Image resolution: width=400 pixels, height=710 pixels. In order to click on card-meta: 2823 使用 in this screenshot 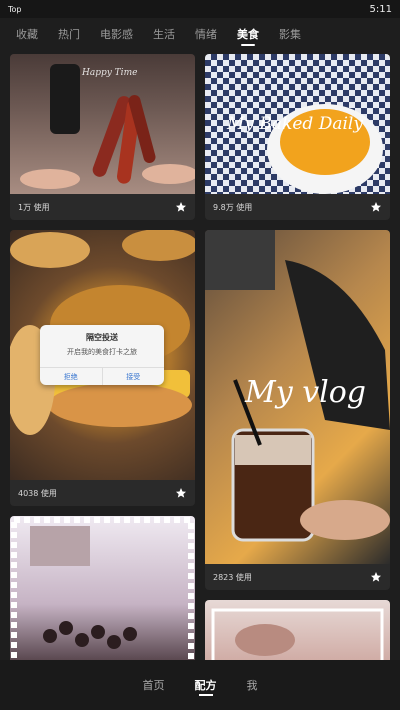, I will do `click(297, 577)`.